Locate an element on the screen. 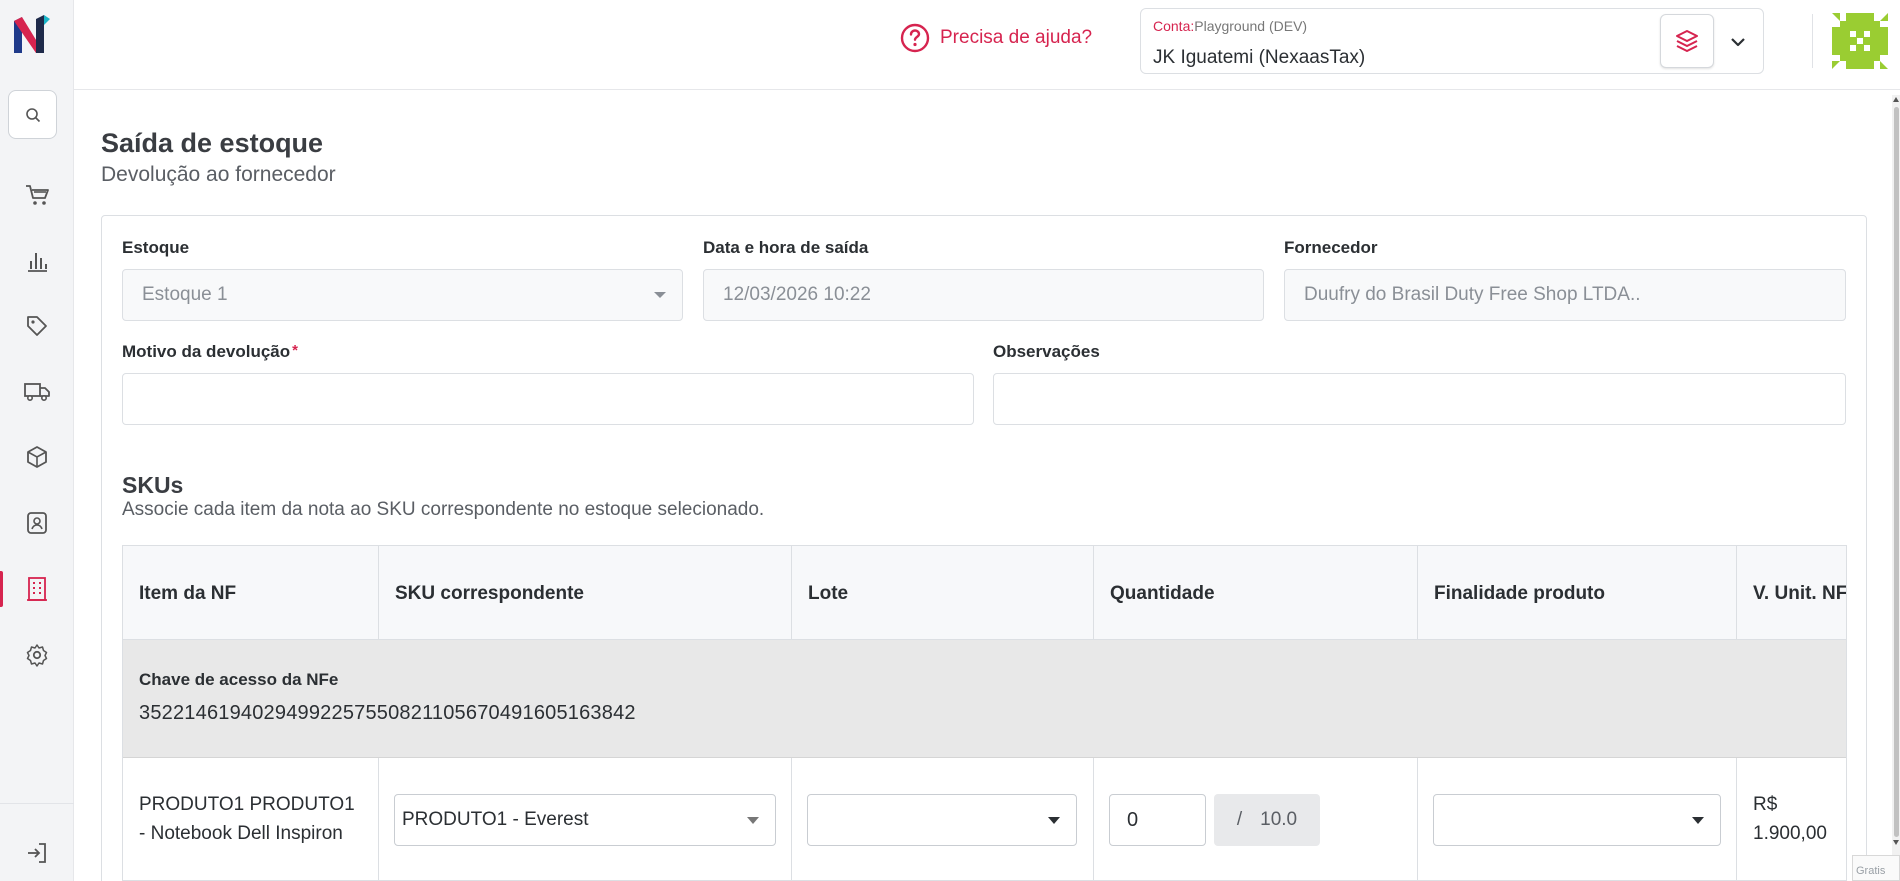 This screenshot has width=1900, height=881. search-icon is located at coordinates (32, 114).